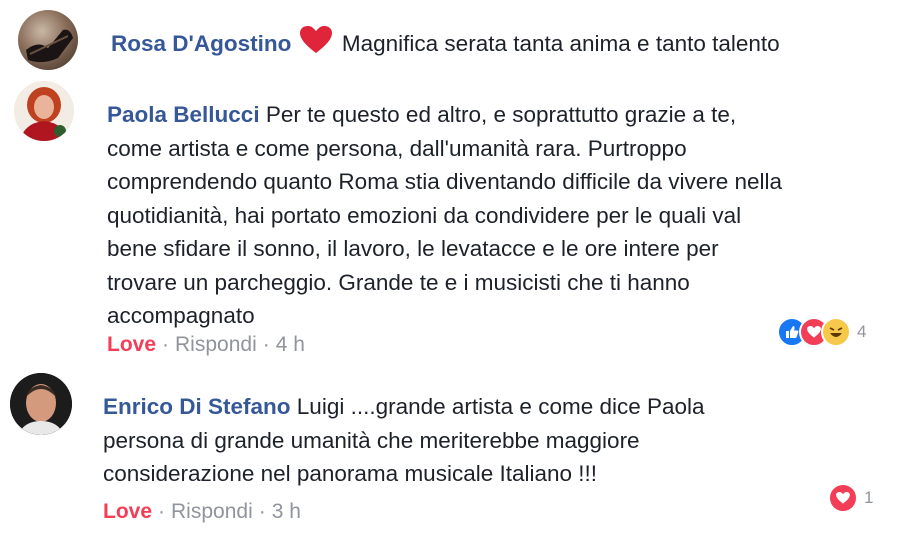 The width and height of the screenshot is (900, 535). What do you see at coordinates (127, 511) in the screenshot?
I see `love-reaction-link: Love` at bounding box center [127, 511].